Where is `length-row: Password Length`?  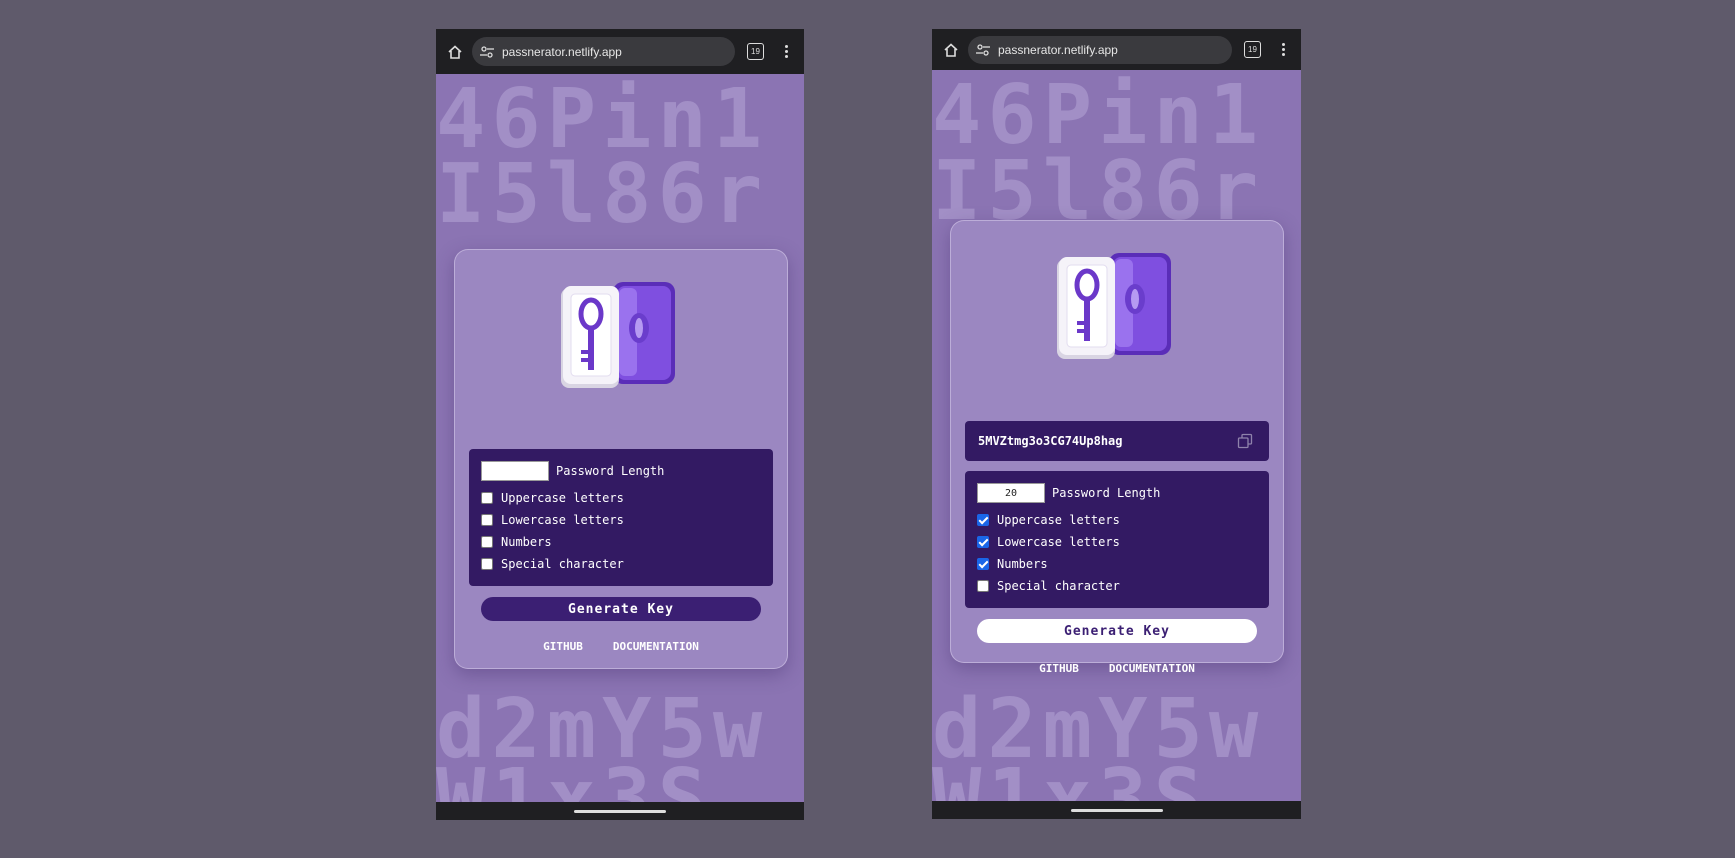
length-row: Password Length is located at coordinates (572, 471).